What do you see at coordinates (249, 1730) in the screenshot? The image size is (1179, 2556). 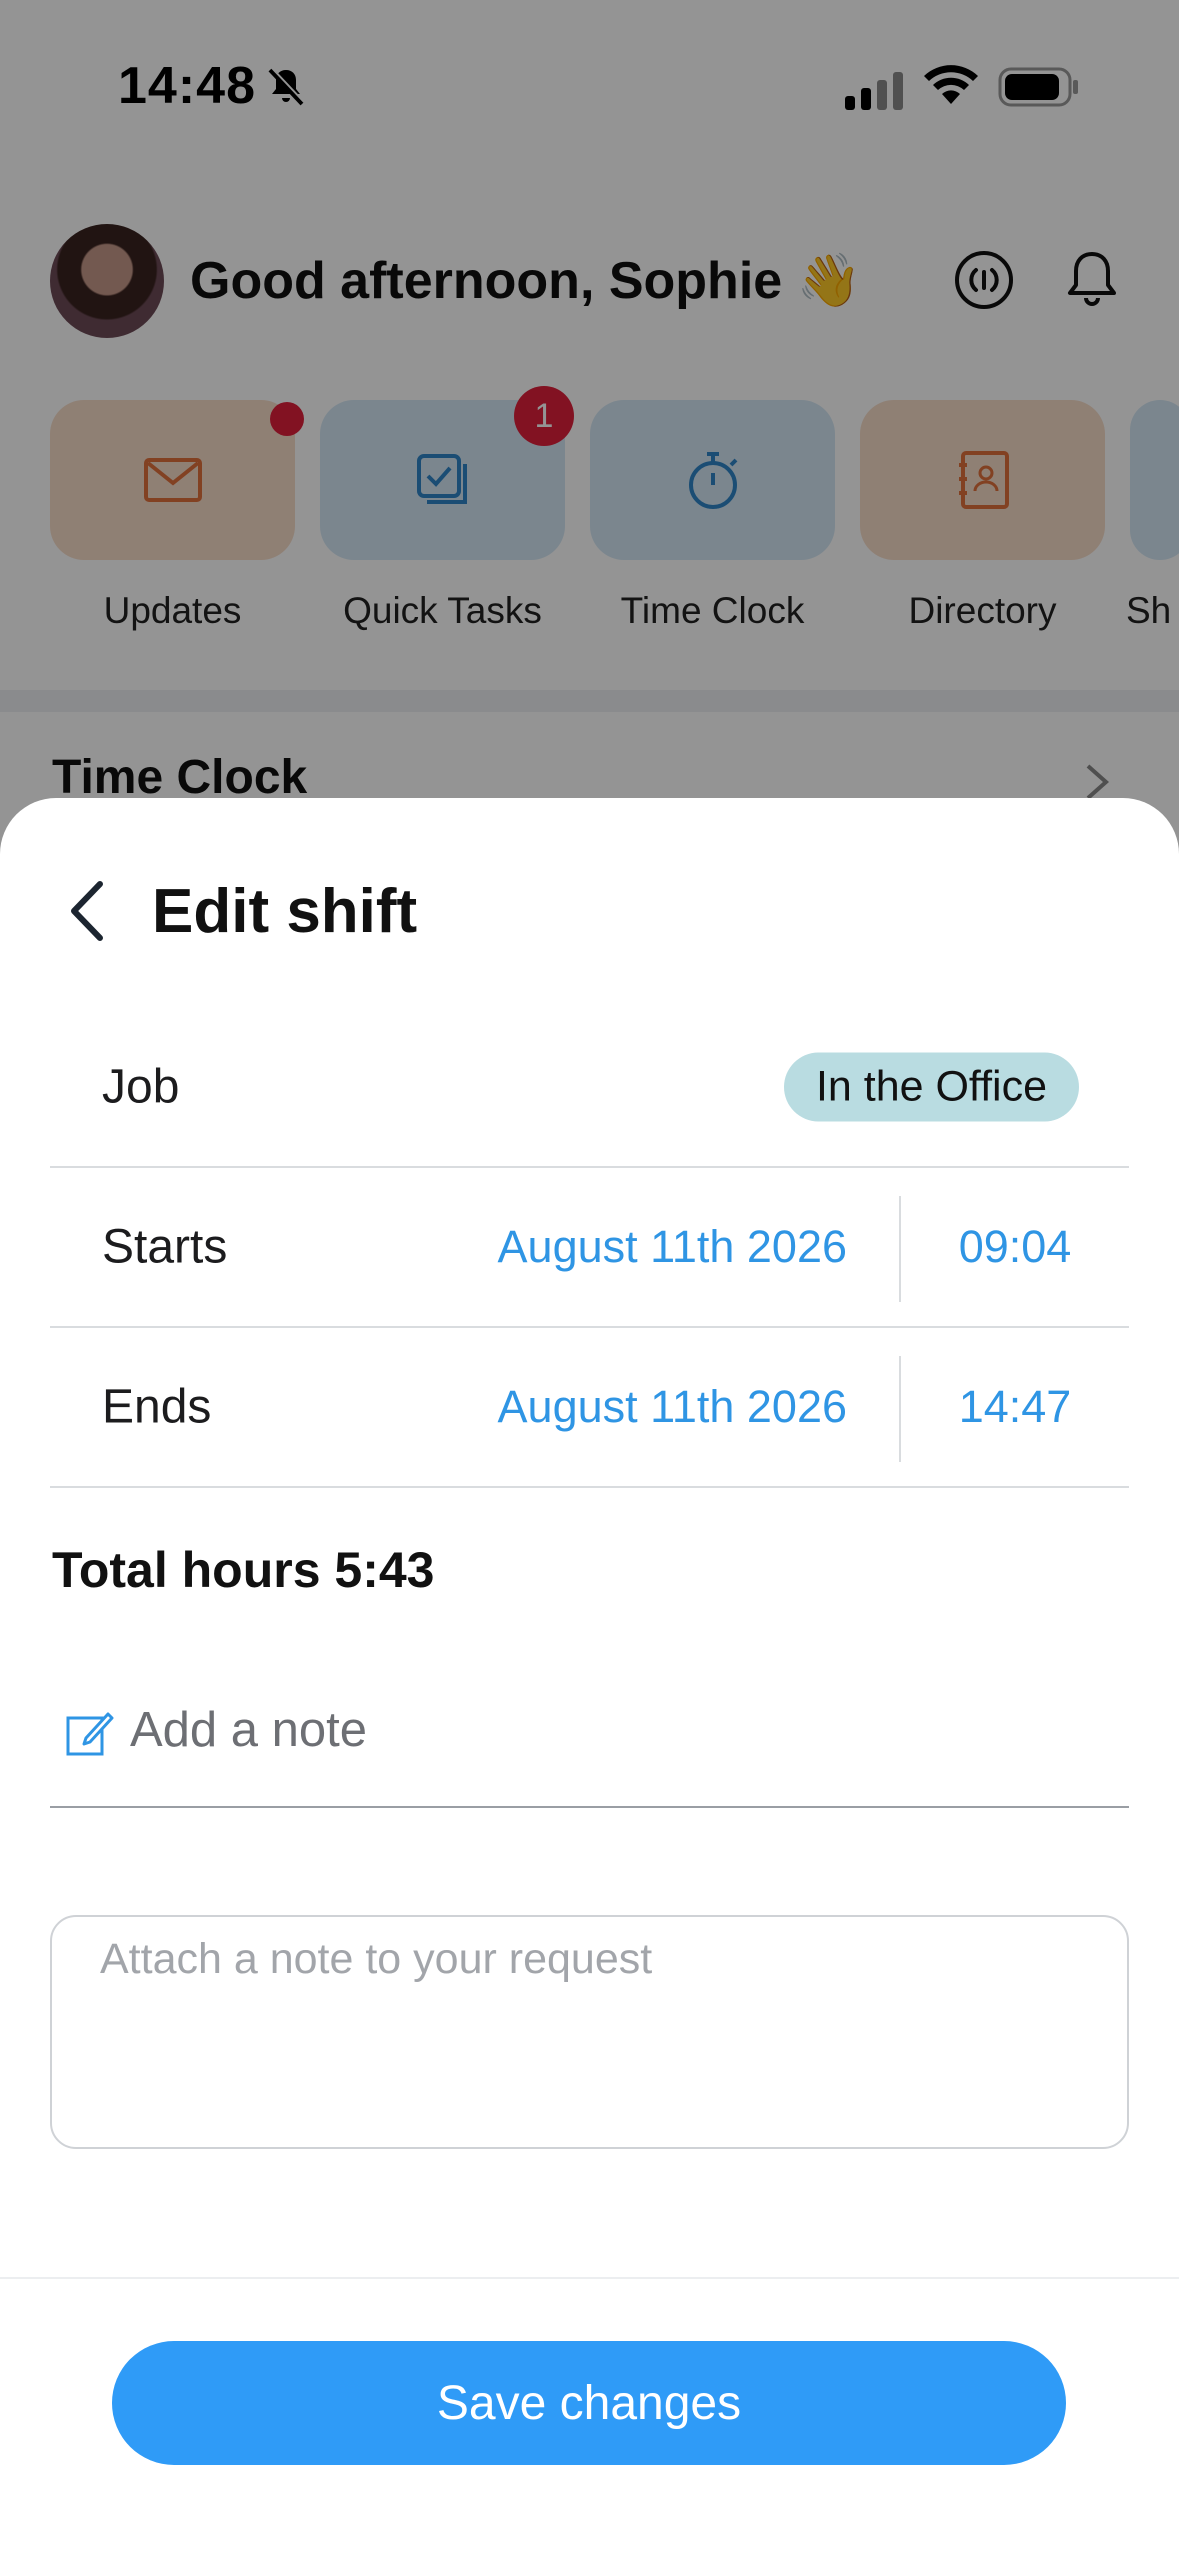 I see `add-note-label: Add a note` at bounding box center [249, 1730].